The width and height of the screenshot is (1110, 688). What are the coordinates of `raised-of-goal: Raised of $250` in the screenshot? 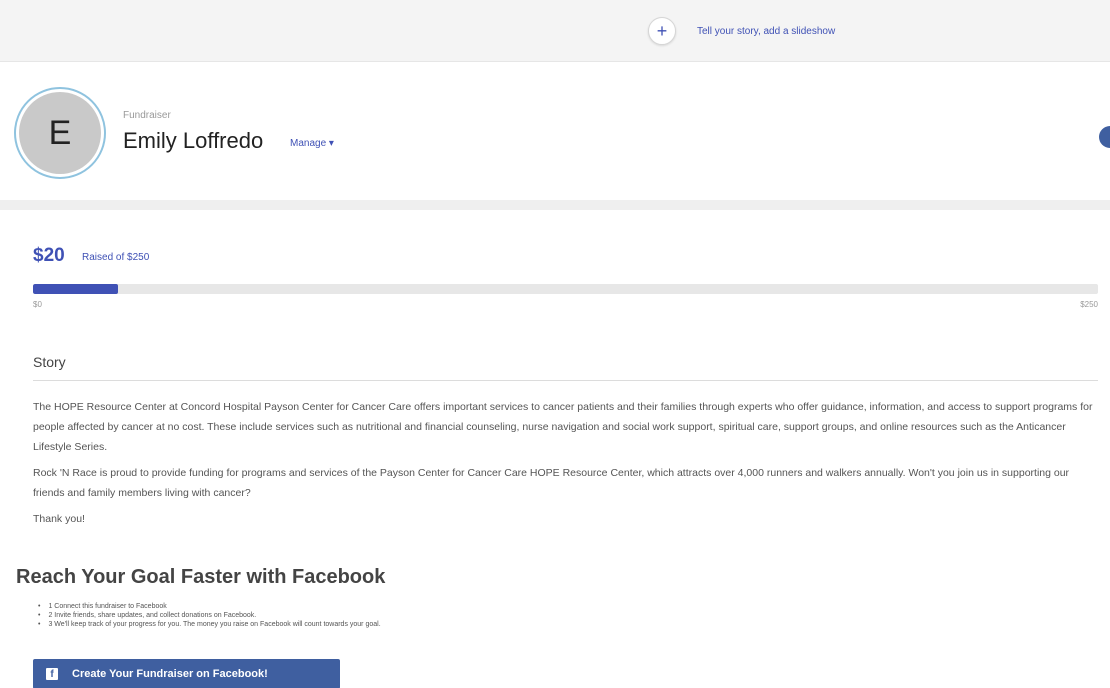 It's located at (116, 257).